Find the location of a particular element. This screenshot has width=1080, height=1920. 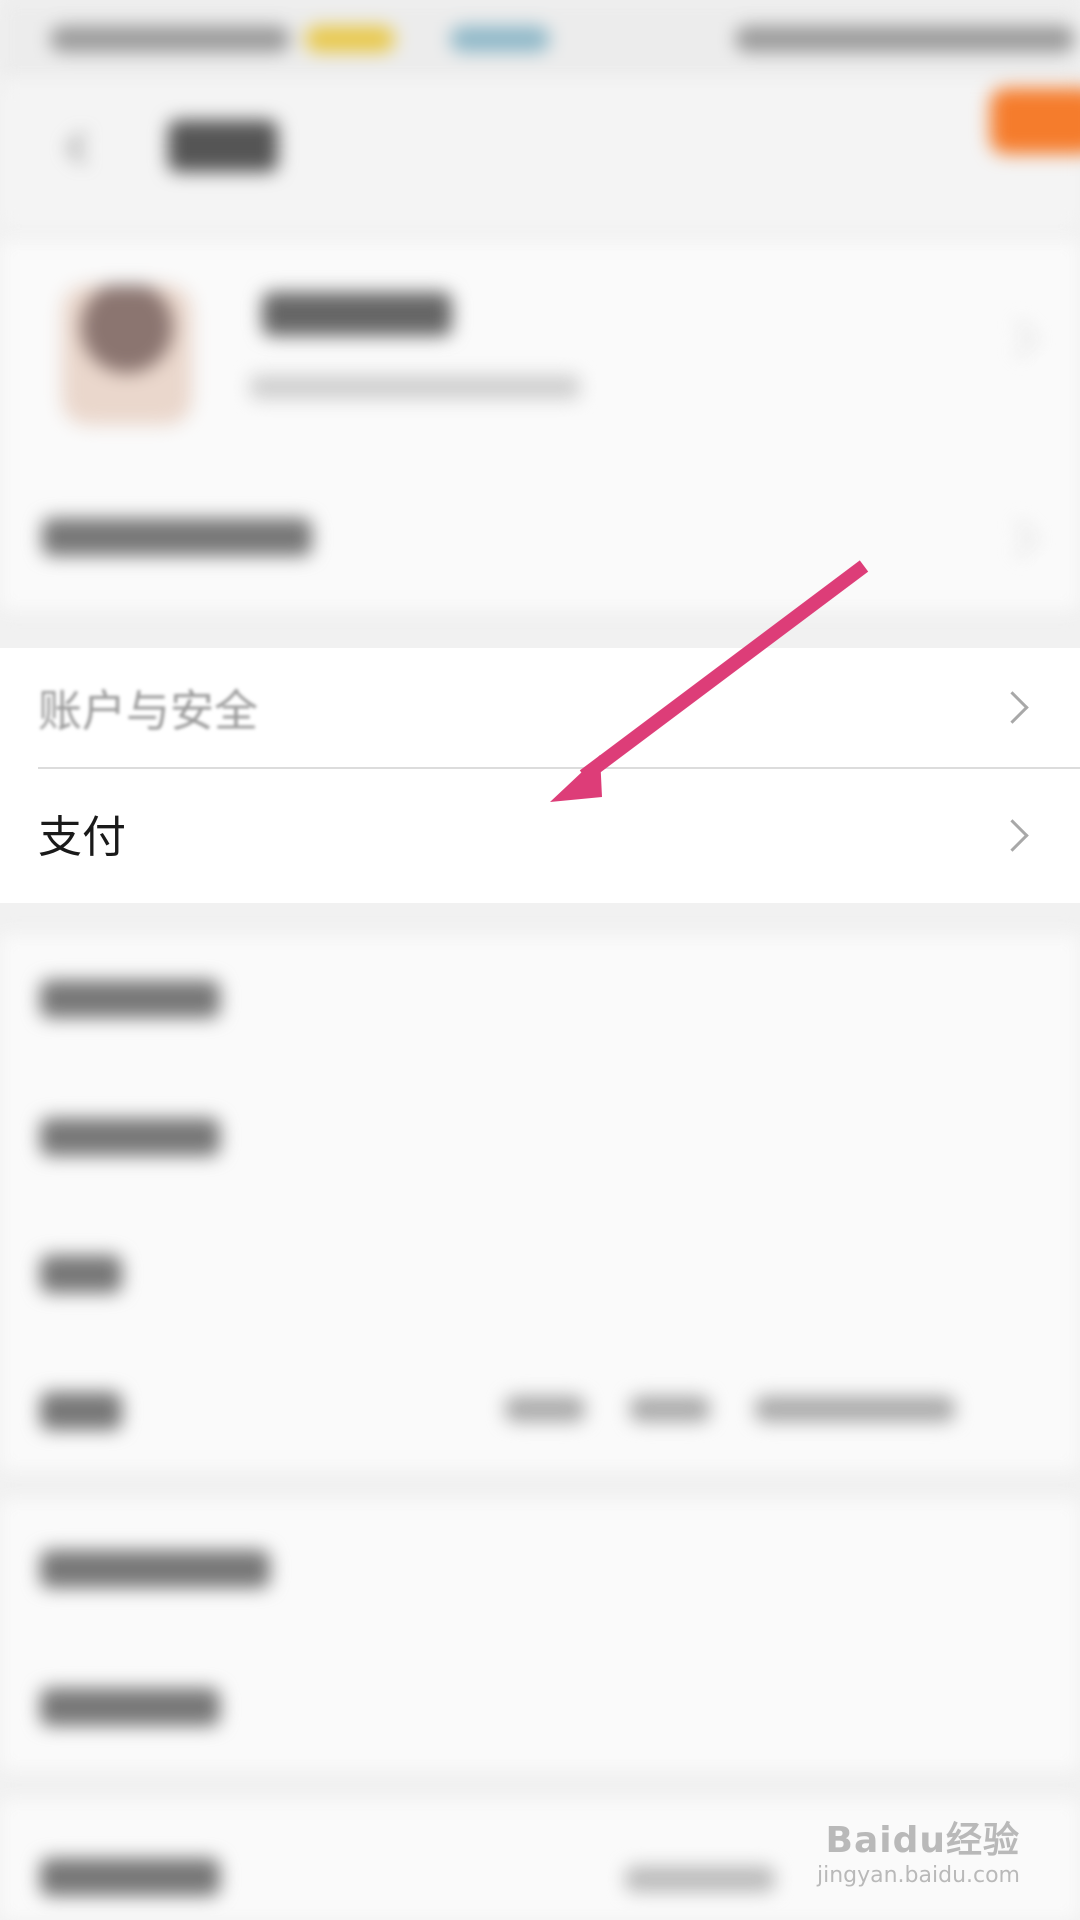

watermark: Baidu经验 jingyan.baidu.com is located at coordinates (918, 1849).